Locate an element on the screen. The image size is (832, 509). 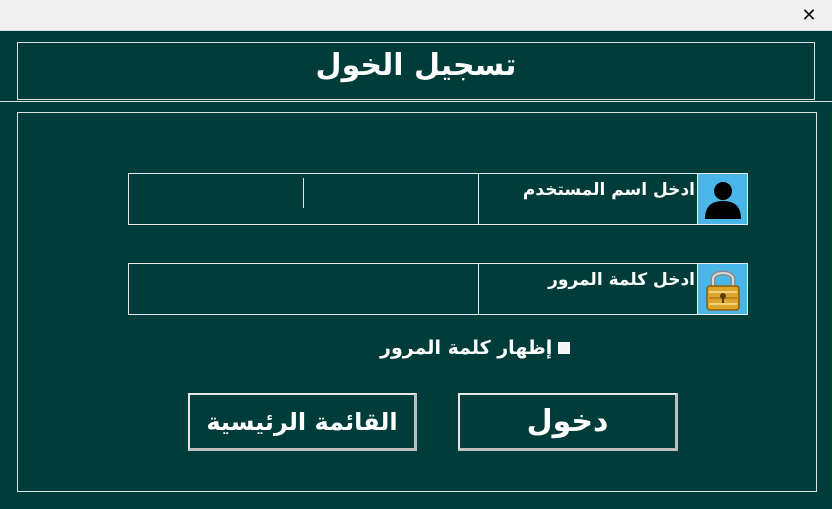
username-row: ادخل اسم المستخدم is located at coordinates (438, 199).